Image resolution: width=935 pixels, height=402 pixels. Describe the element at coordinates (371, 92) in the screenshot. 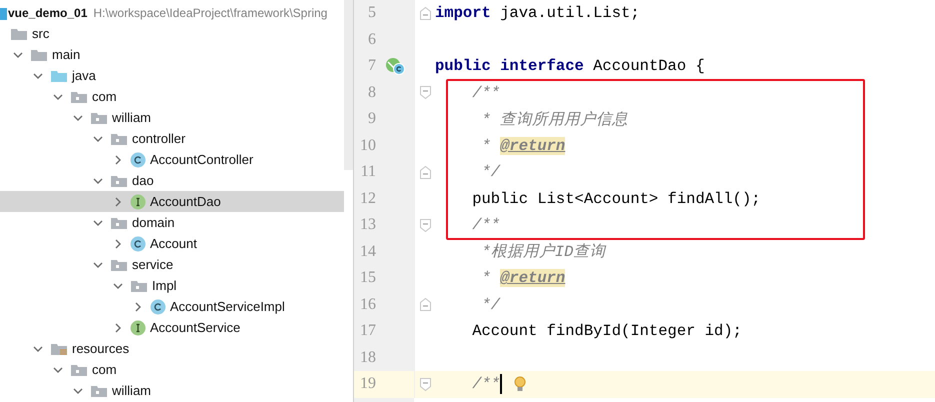

I see `line-number: 8` at that location.